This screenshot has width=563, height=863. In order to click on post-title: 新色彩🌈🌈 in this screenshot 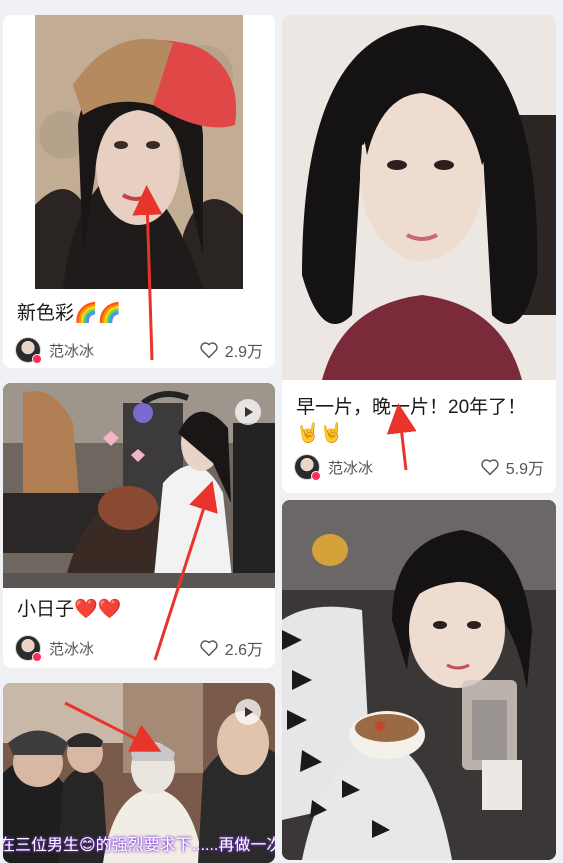, I will do `click(69, 313)`.